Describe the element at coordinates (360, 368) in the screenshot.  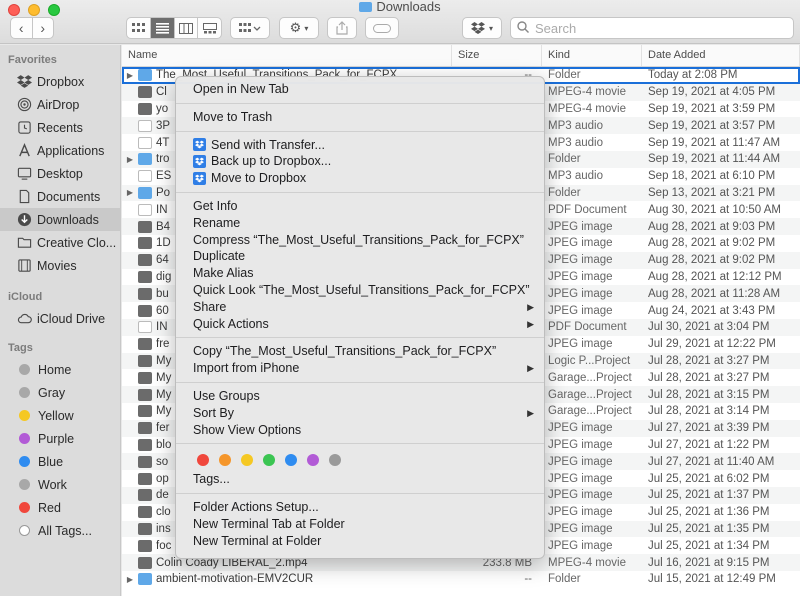
I see `menu-item-import-from-iphone: Import from iPhone ▶` at that location.